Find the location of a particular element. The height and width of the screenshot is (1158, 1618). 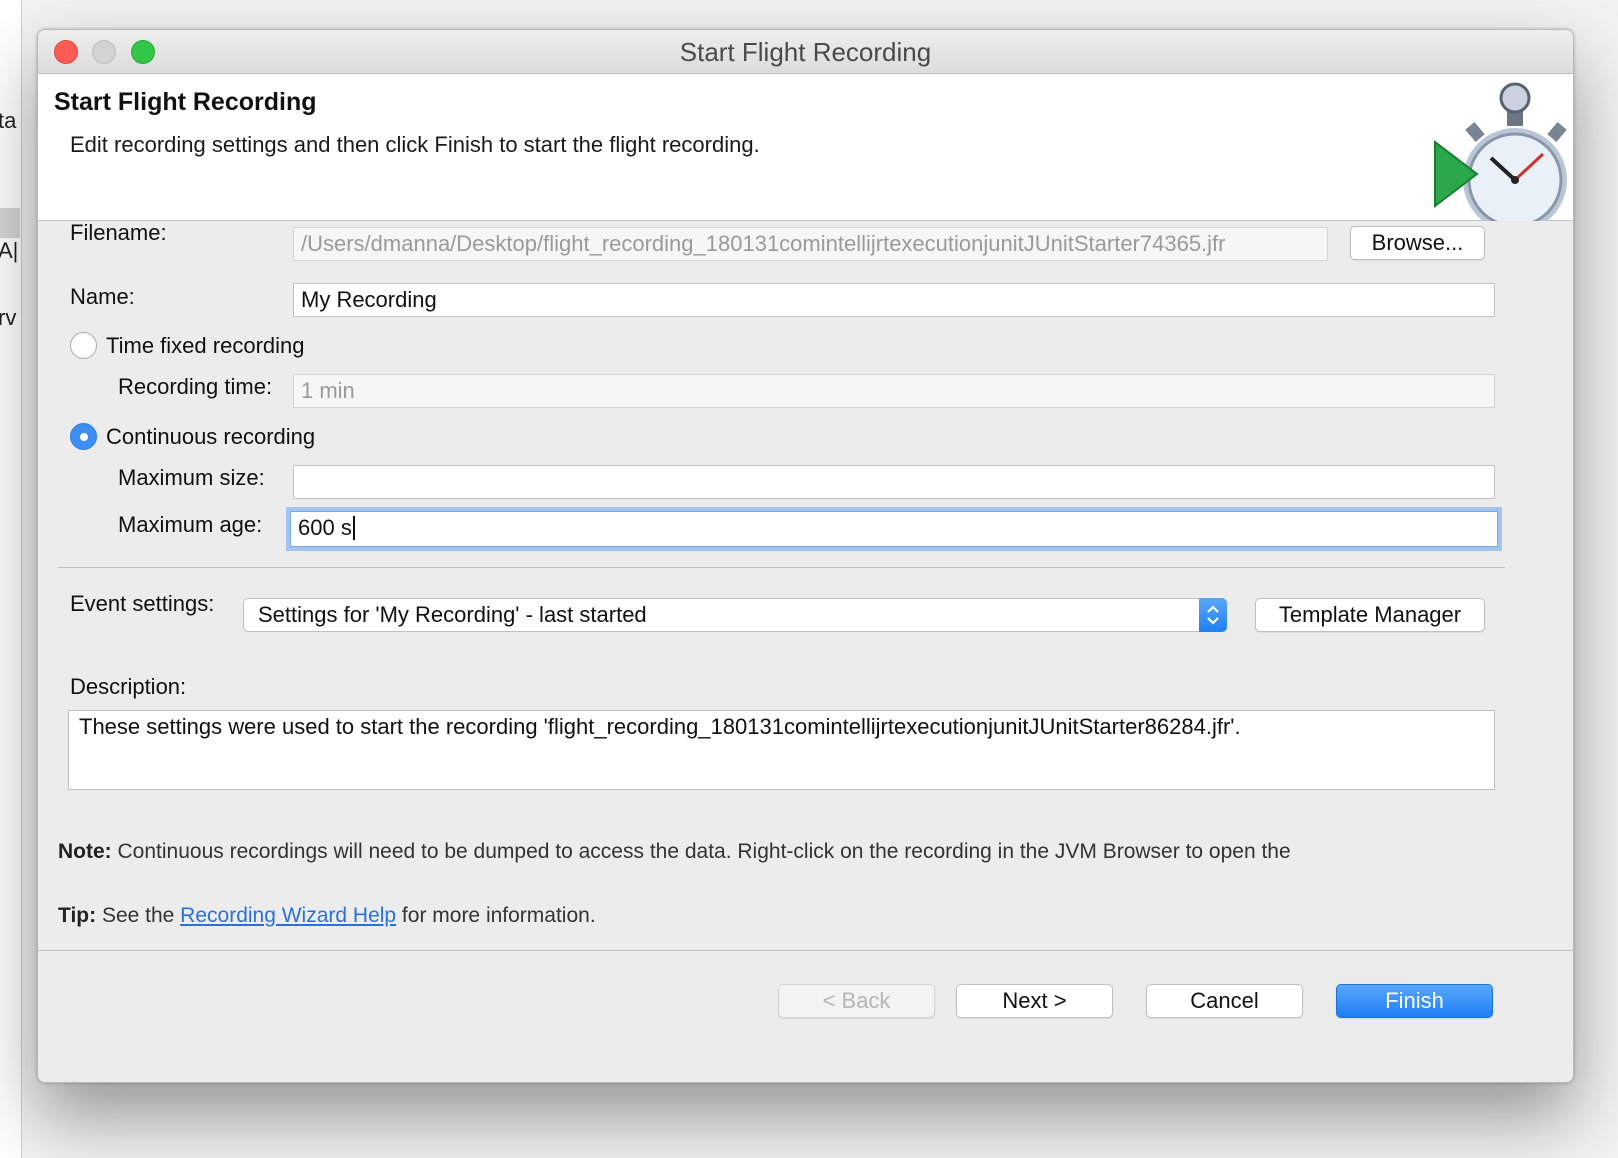

description-label: Description: is located at coordinates (128, 686).